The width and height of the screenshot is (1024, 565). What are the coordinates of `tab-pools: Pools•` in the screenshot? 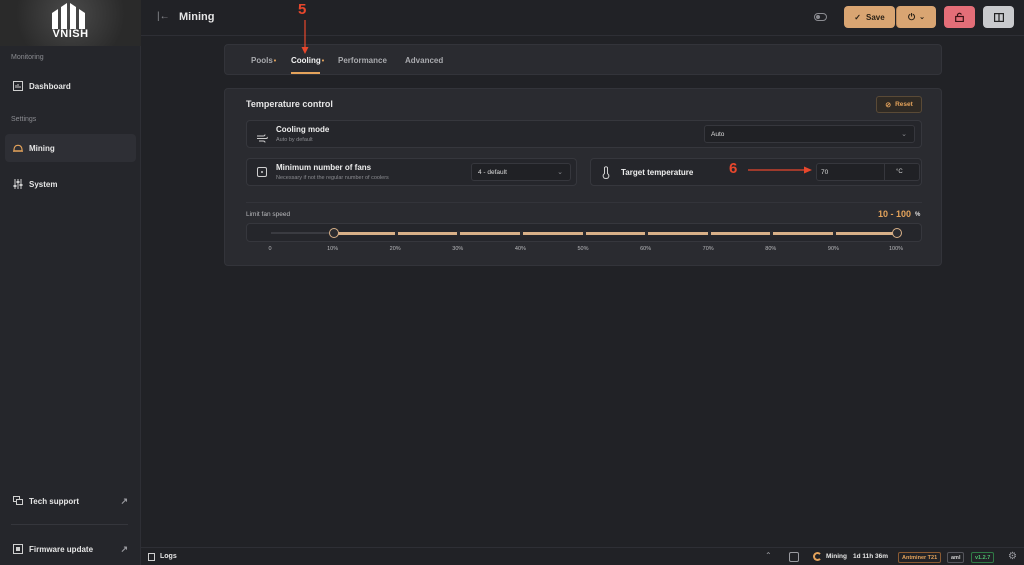 It's located at (263, 60).